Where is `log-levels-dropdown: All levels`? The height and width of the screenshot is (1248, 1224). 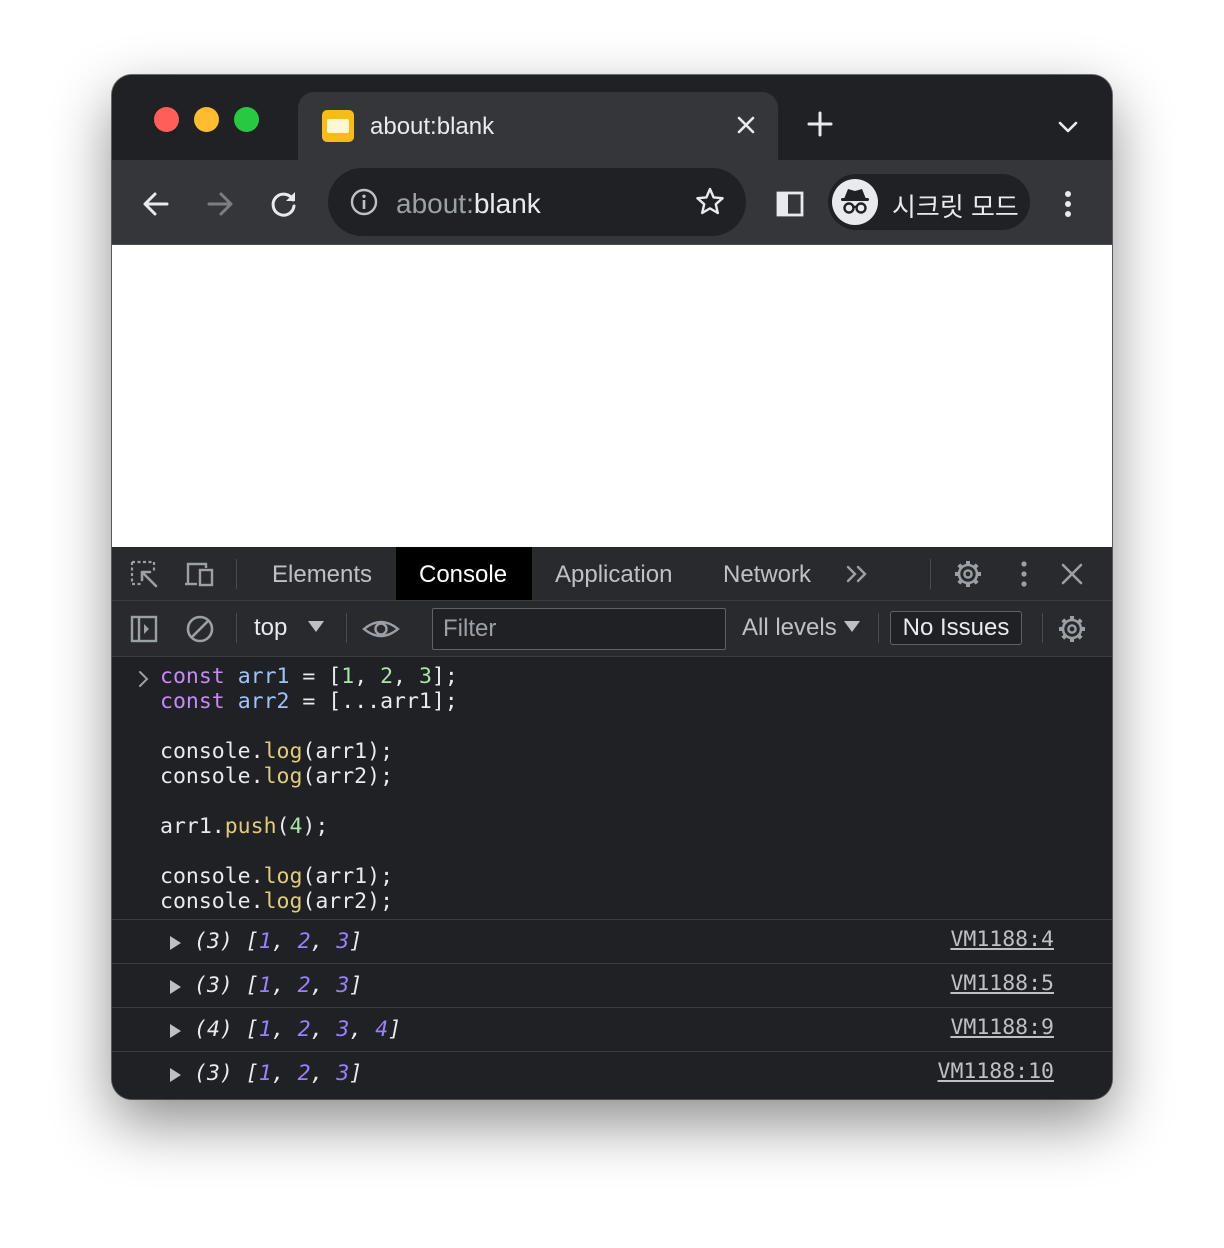
log-levels-dropdown: All levels is located at coordinates (789, 628).